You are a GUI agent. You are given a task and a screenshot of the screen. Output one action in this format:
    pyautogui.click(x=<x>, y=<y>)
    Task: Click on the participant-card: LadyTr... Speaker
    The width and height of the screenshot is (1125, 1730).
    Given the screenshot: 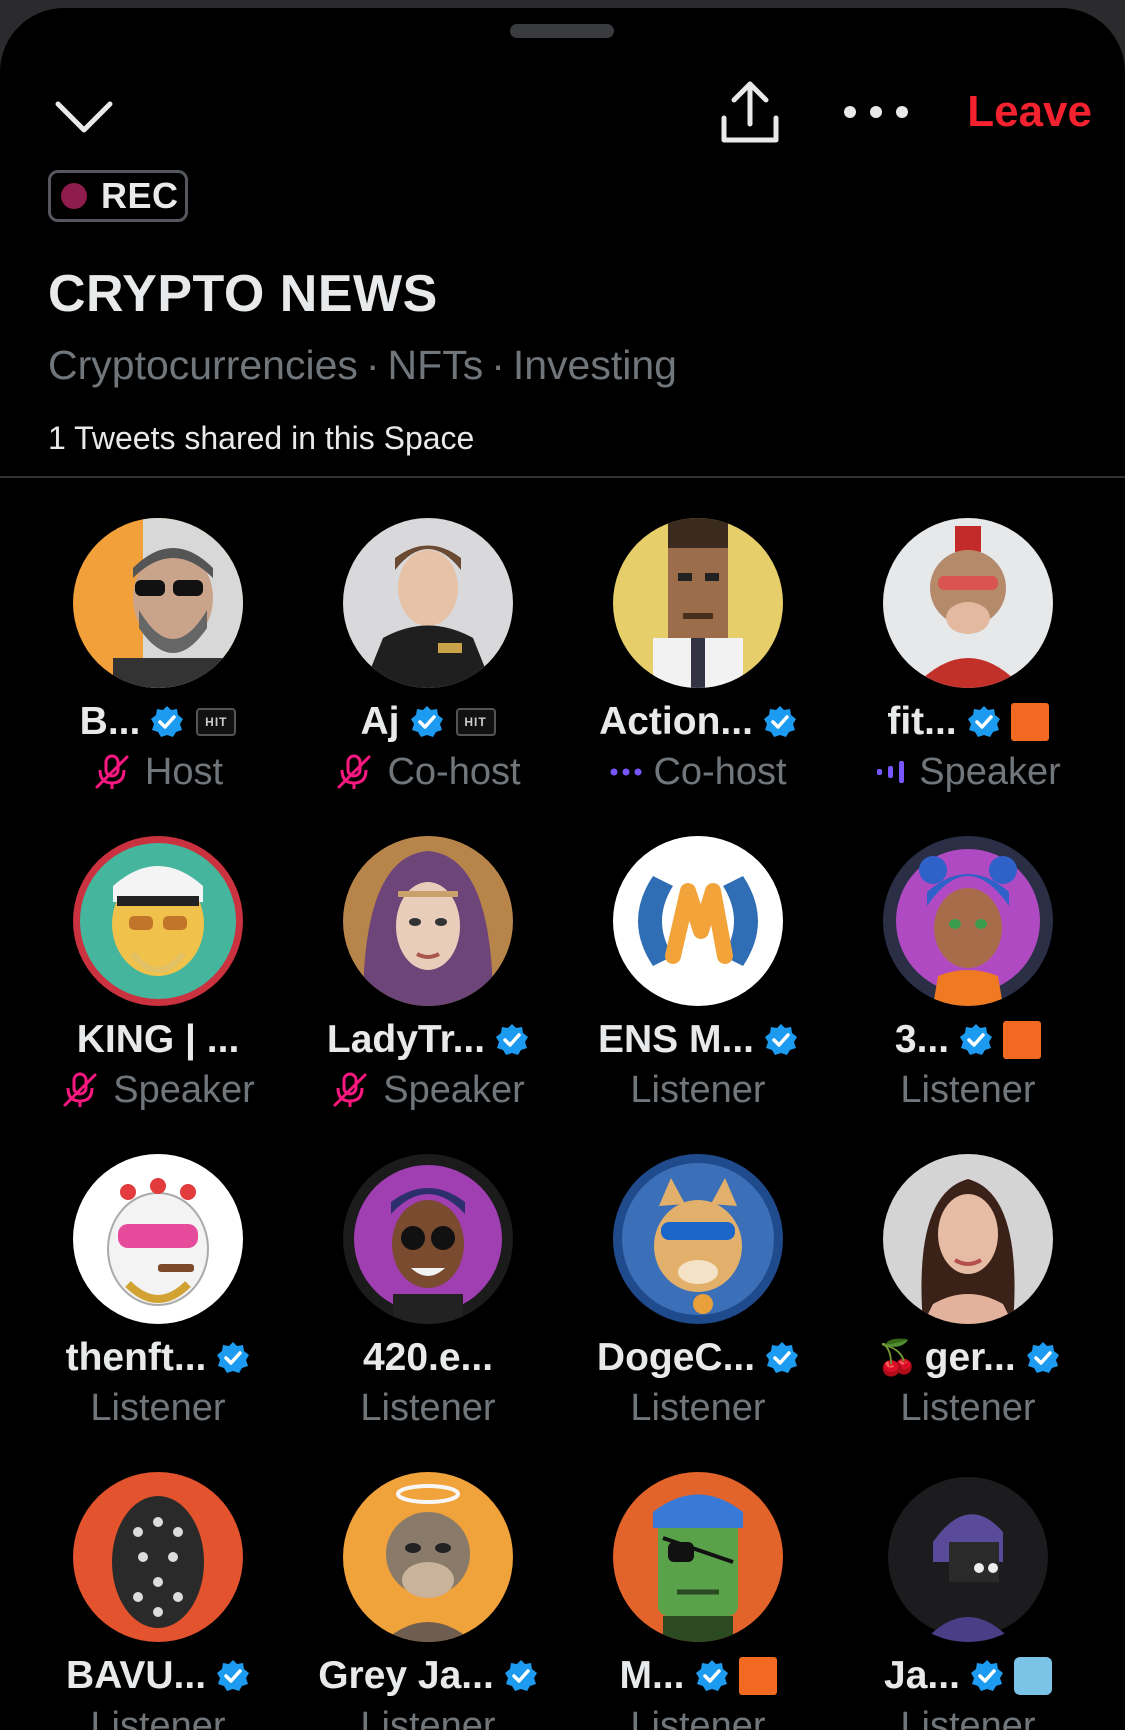 What is the action you would take?
    pyautogui.click(x=428, y=976)
    